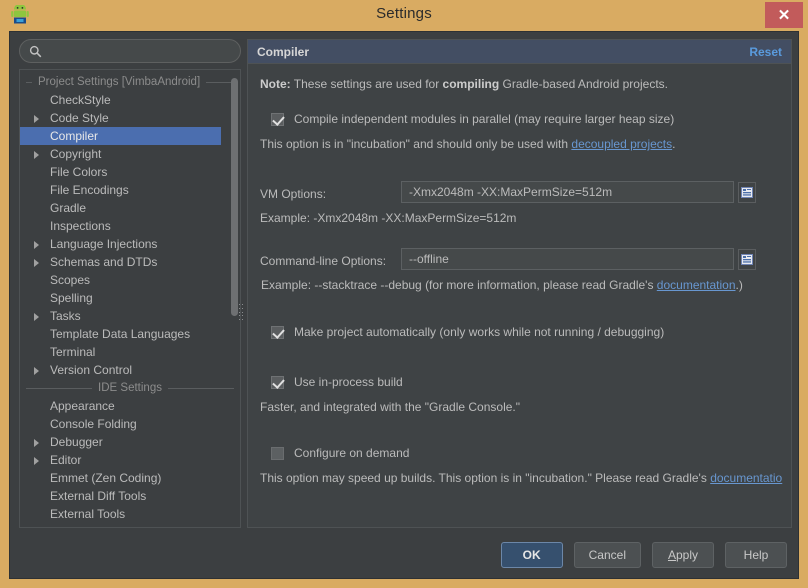  I want to click on sidebar-item-spelling: Spelling, so click(130, 298).